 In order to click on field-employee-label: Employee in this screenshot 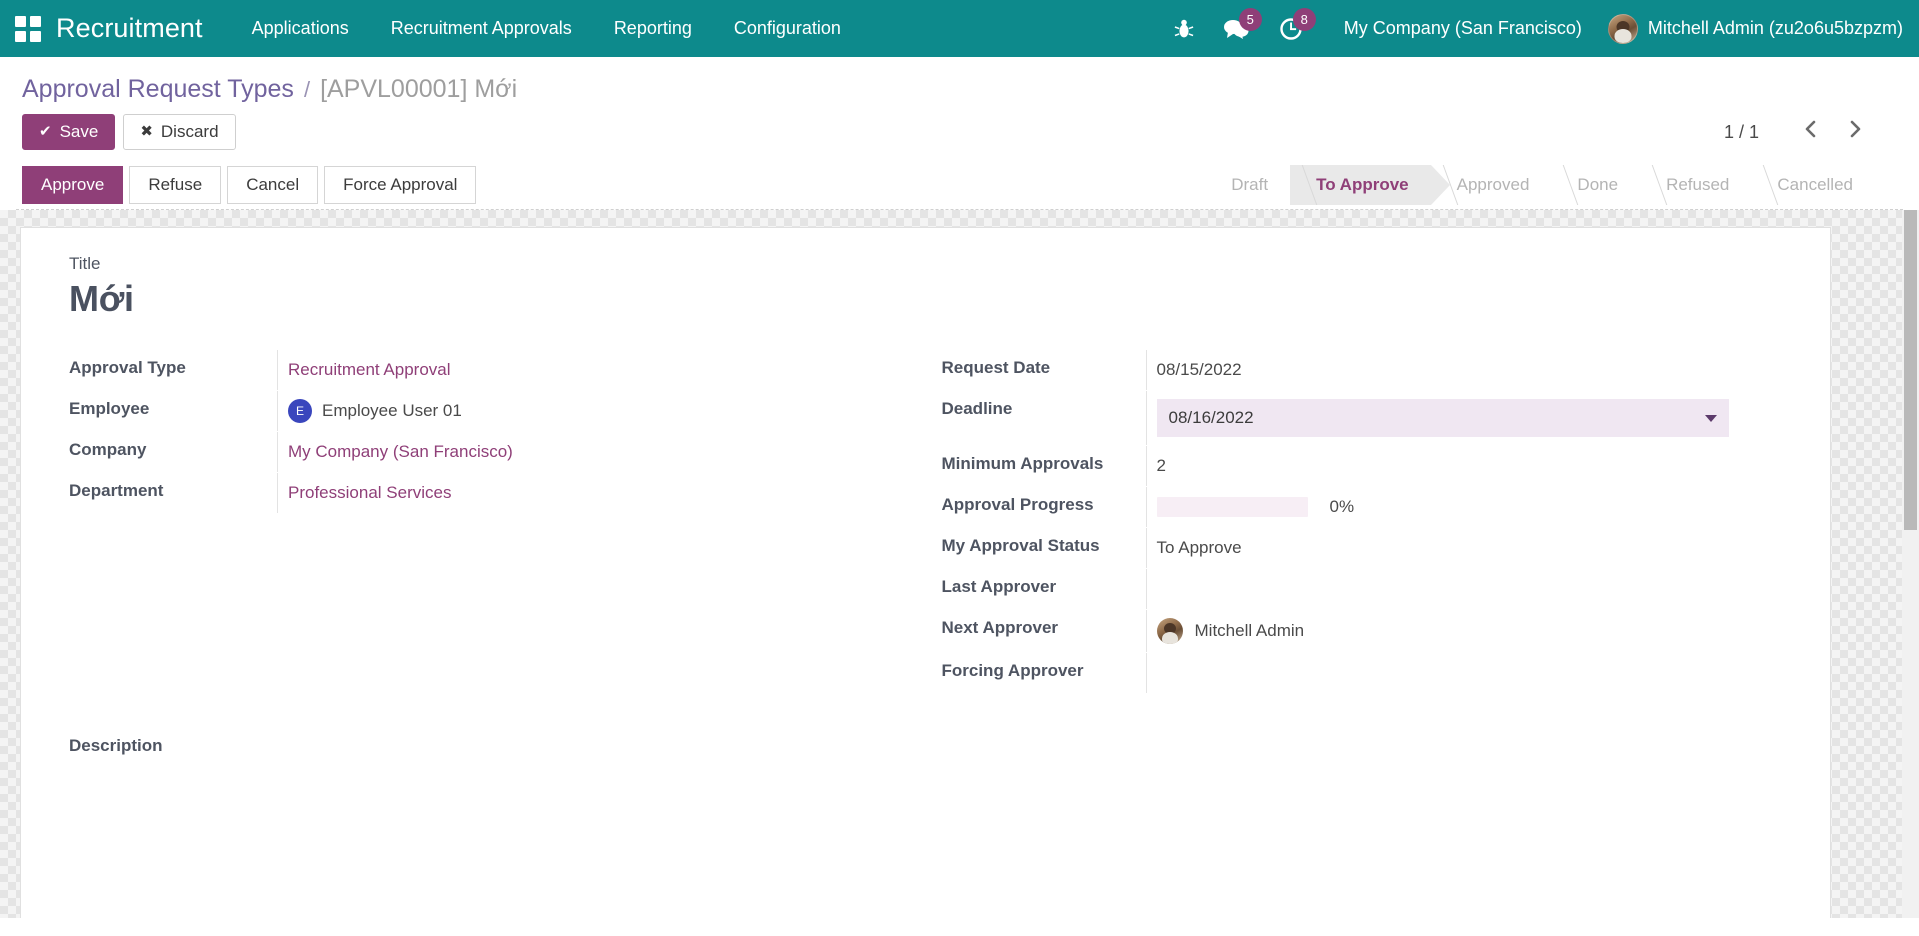, I will do `click(109, 409)`.